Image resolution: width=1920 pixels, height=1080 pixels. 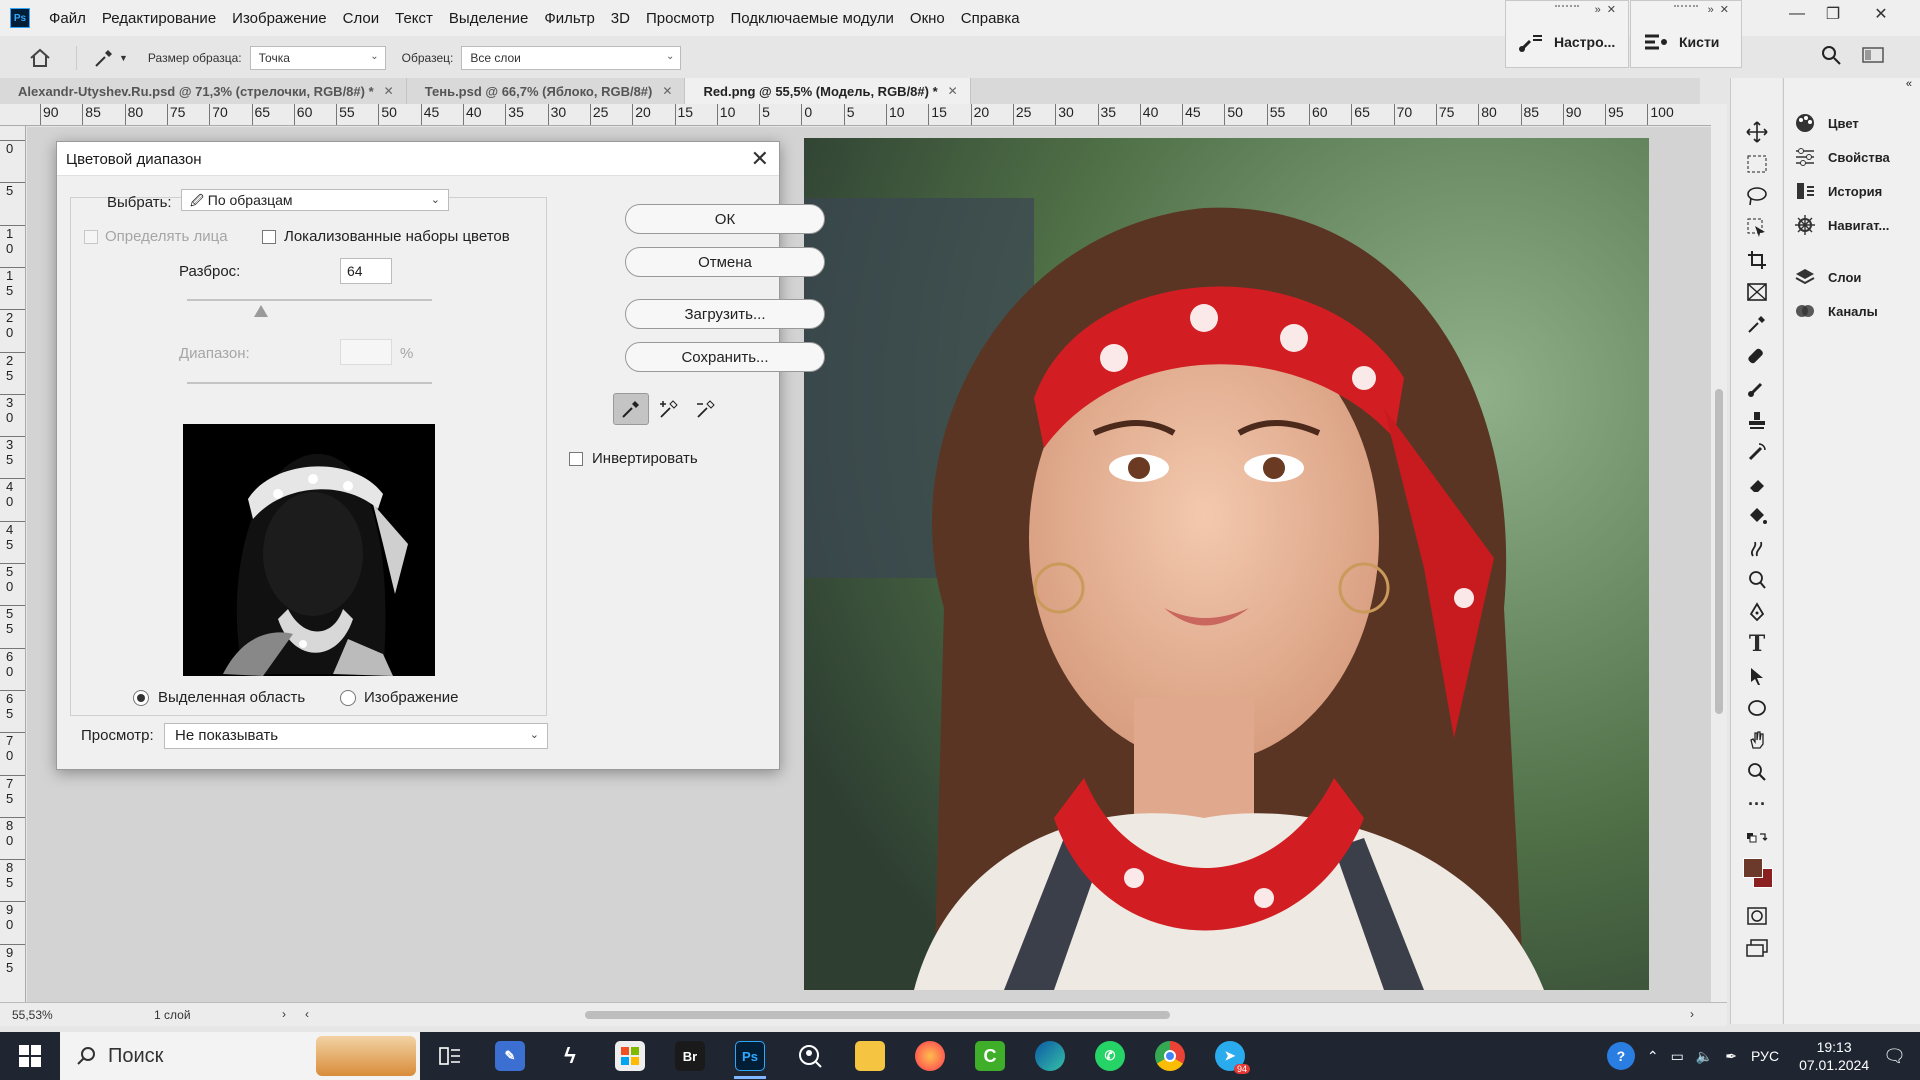 I want to click on taskbar-app-edge, so click(x=1050, y=1056).